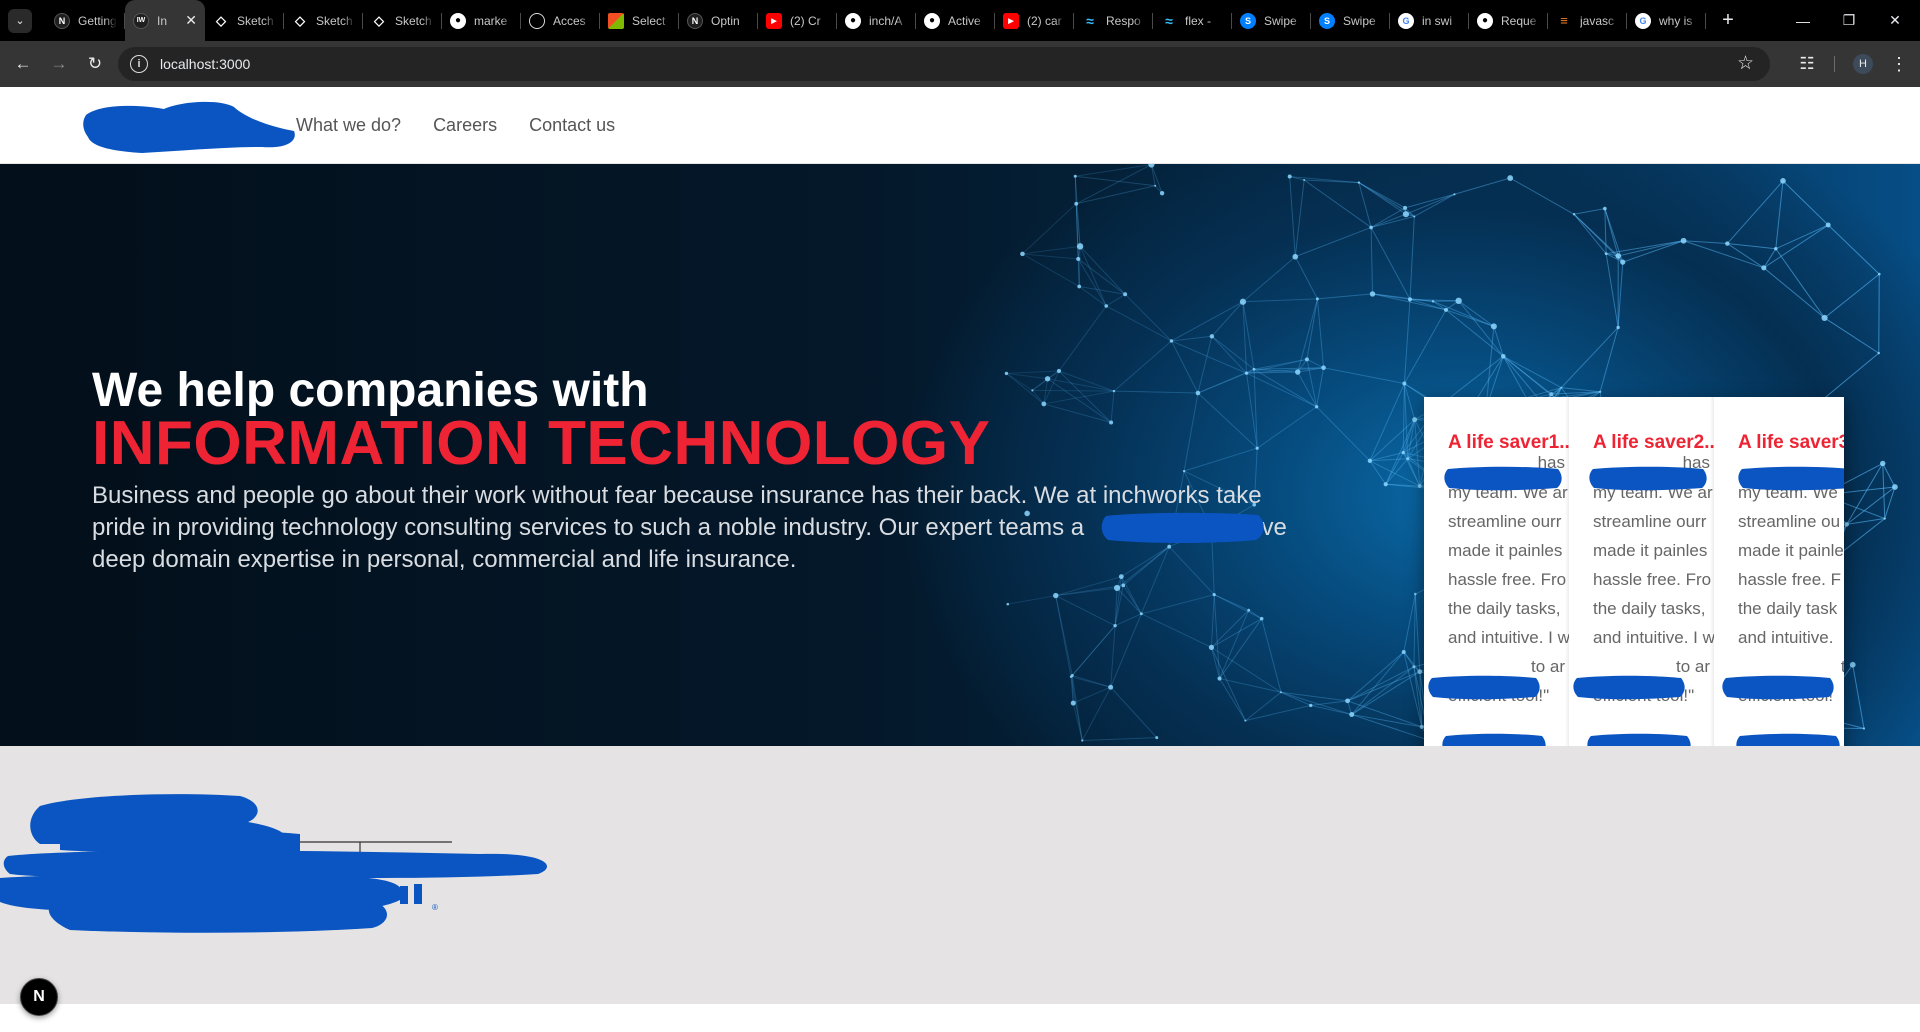  I want to click on site-info-icon: i, so click(139, 64).